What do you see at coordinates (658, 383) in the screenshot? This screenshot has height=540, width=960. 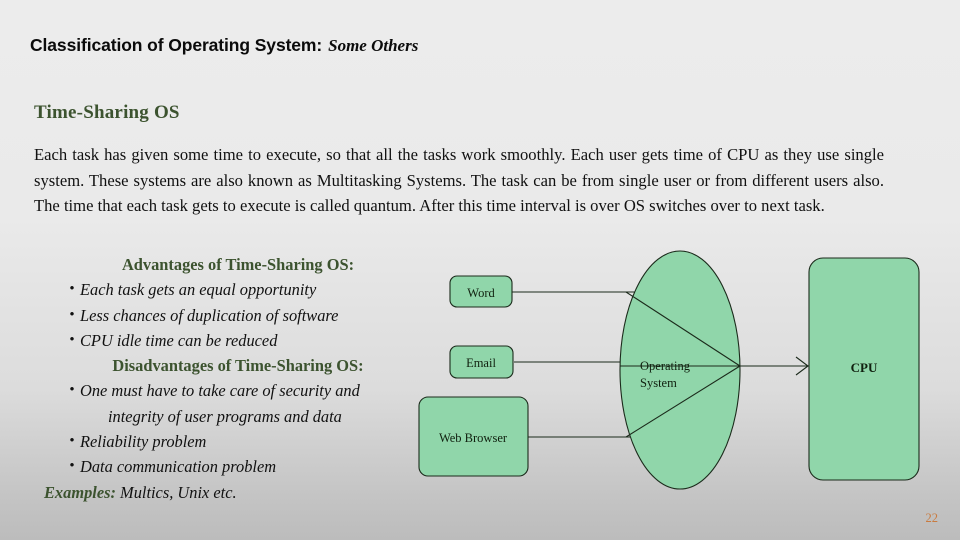 I see `node-os-label-line2: System` at bounding box center [658, 383].